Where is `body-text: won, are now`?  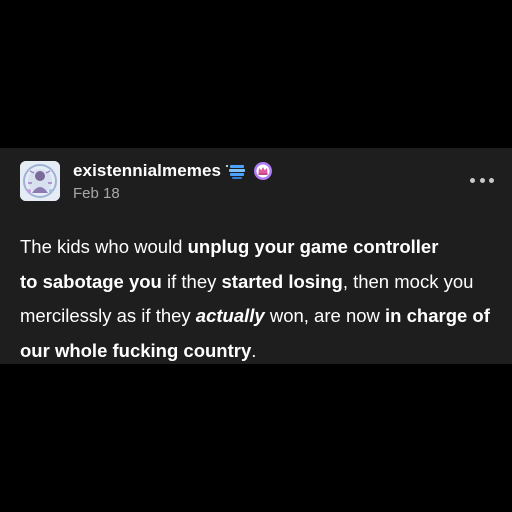
body-text: won, are now is located at coordinates (325, 315).